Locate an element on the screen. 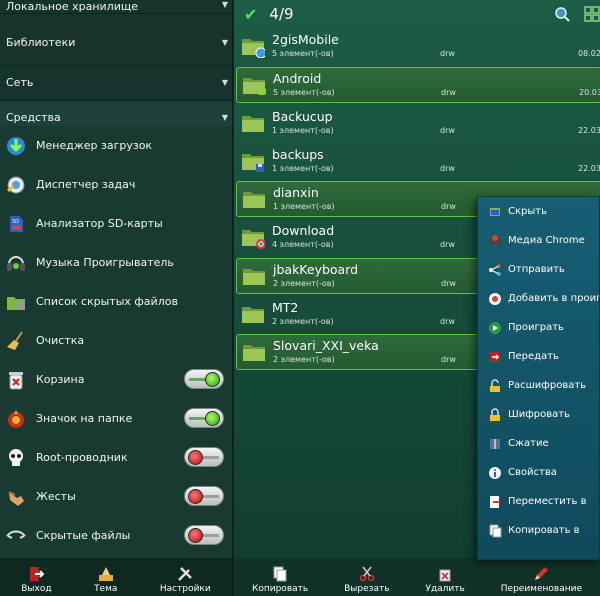  tool-cleanup: Очистка is located at coordinates (116, 340).